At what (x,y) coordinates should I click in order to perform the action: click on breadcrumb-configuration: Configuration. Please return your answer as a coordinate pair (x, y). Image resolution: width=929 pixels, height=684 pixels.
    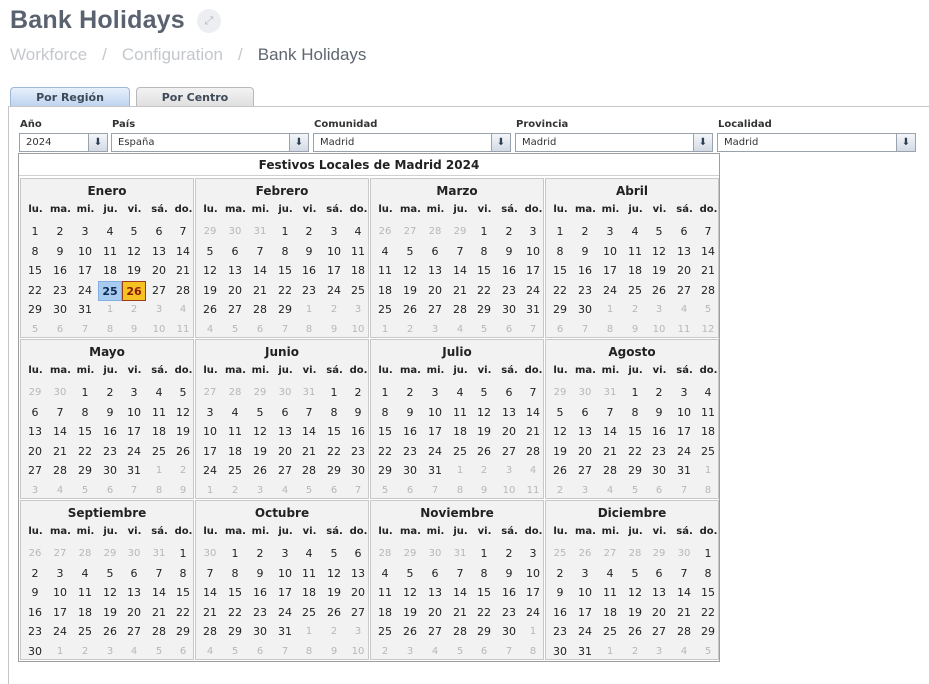
    Looking at the image, I should click on (172, 55).